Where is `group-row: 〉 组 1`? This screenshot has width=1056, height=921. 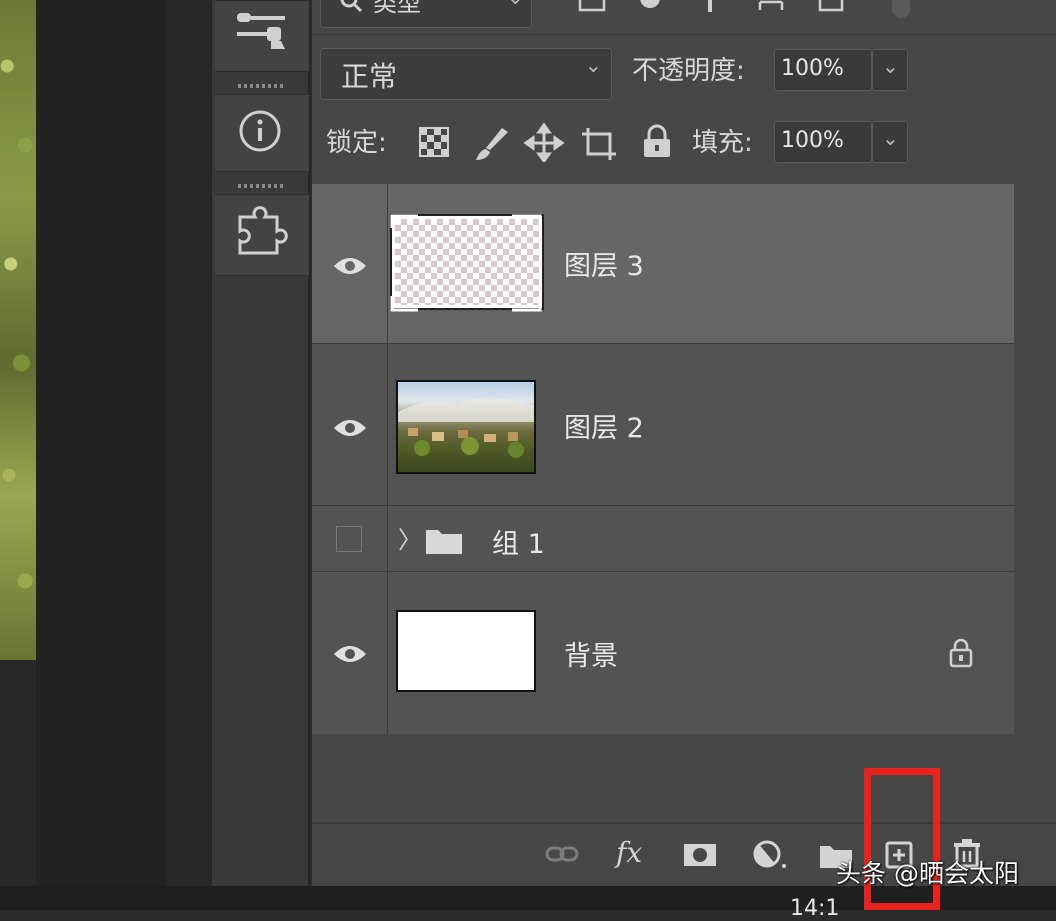
group-row: 〉 组 1 is located at coordinates (663, 539).